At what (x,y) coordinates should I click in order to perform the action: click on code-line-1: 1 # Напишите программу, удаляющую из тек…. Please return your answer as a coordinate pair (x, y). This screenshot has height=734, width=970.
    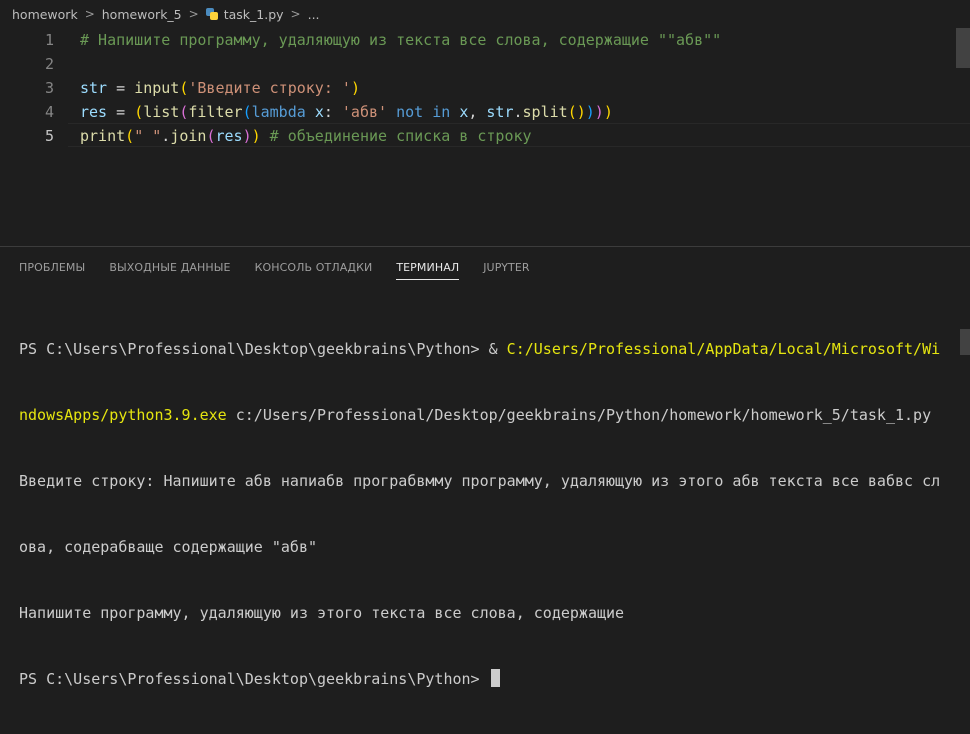
    Looking at the image, I should click on (485, 40).